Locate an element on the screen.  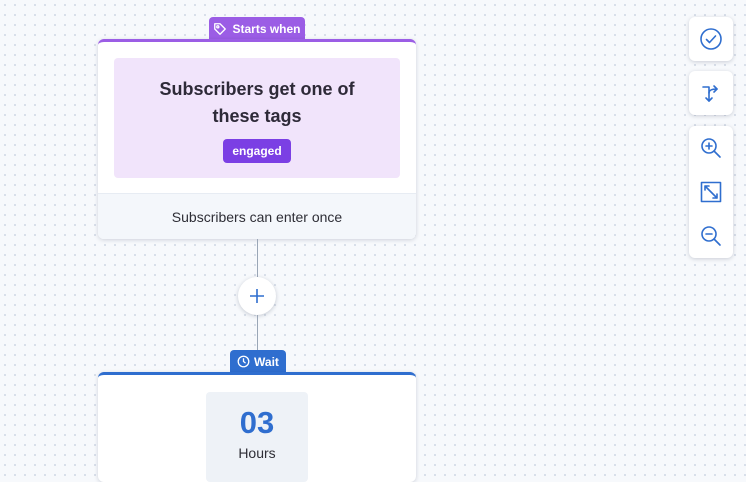
trigger-title: Subscribers get one of these tags is located at coordinates (257, 102).